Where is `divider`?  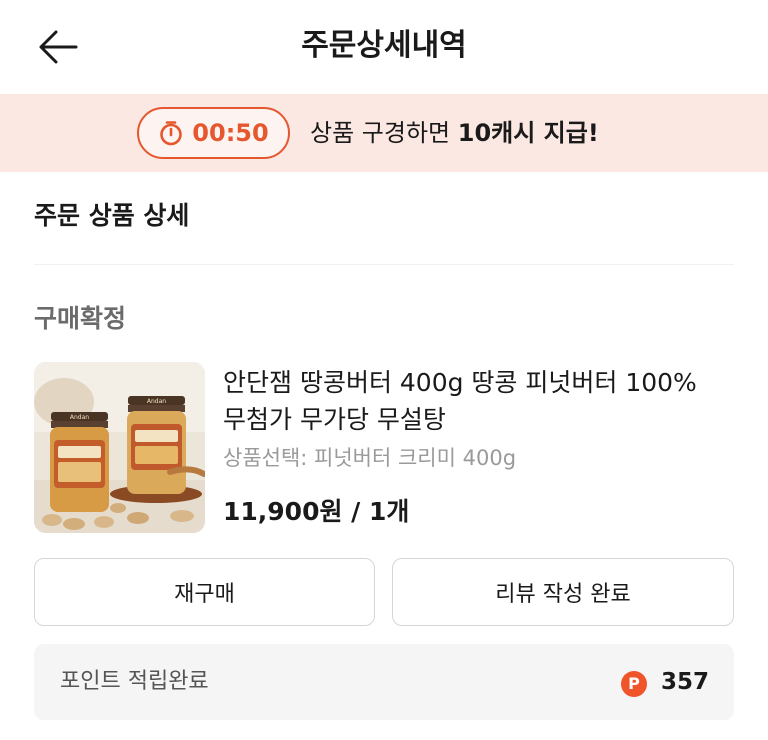 divider is located at coordinates (384, 264).